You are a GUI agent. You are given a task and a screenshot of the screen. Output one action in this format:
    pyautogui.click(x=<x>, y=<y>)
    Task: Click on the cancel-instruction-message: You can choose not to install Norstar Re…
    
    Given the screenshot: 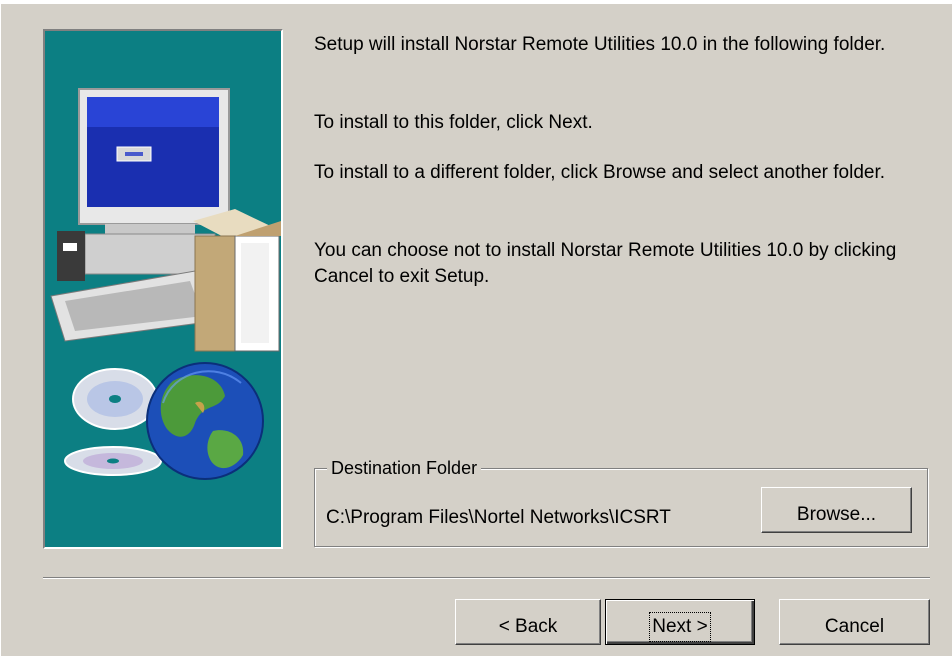 What is the action you would take?
    pyautogui.click(x=605, y=263)
    